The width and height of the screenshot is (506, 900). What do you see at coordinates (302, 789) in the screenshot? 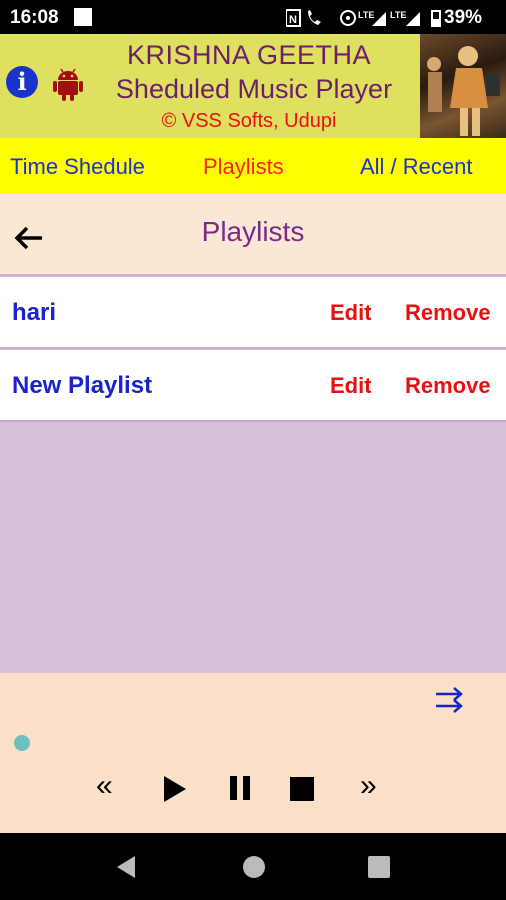
I see `stop-icon` at bounding box center [302, 789].